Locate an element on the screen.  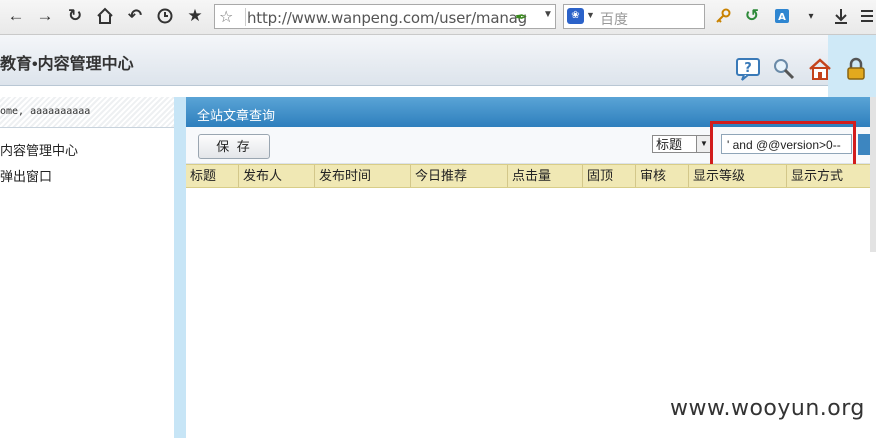
site-title: 教育•内容管理中心 is located at coordinates (67, 64).